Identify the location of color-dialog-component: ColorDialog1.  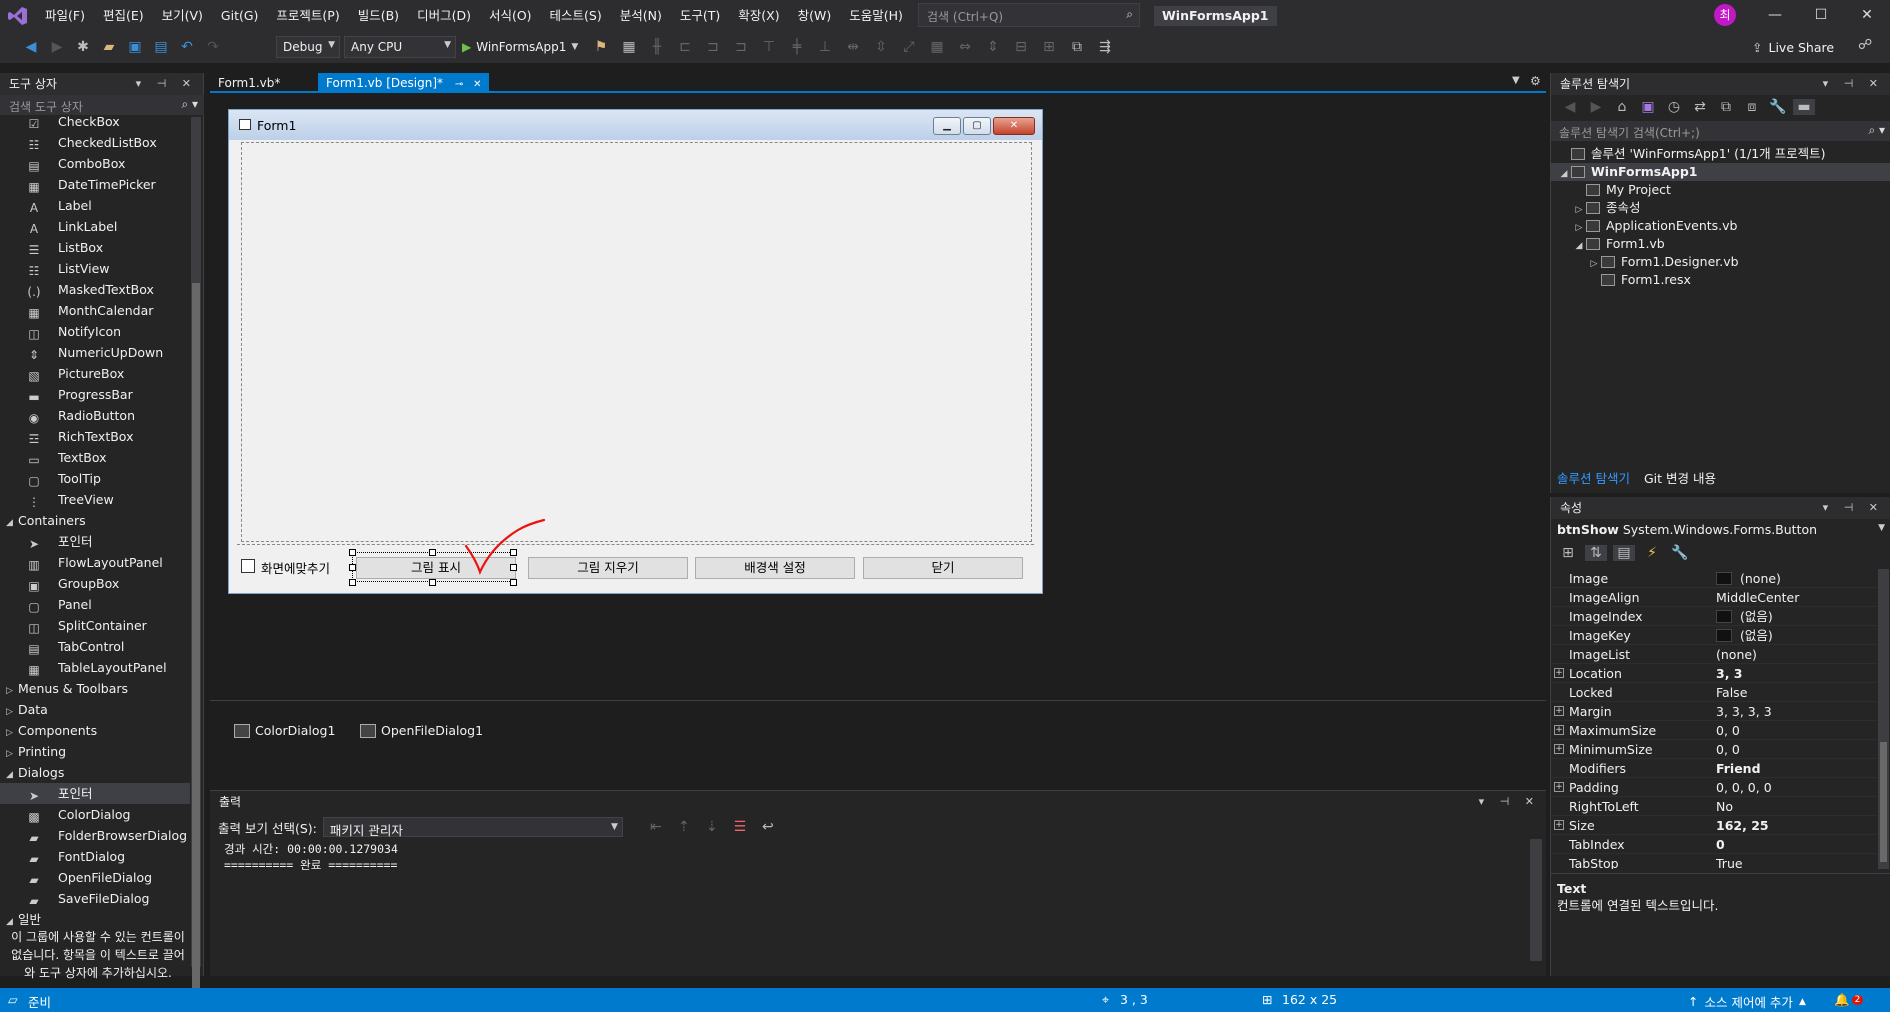
(284, 730).